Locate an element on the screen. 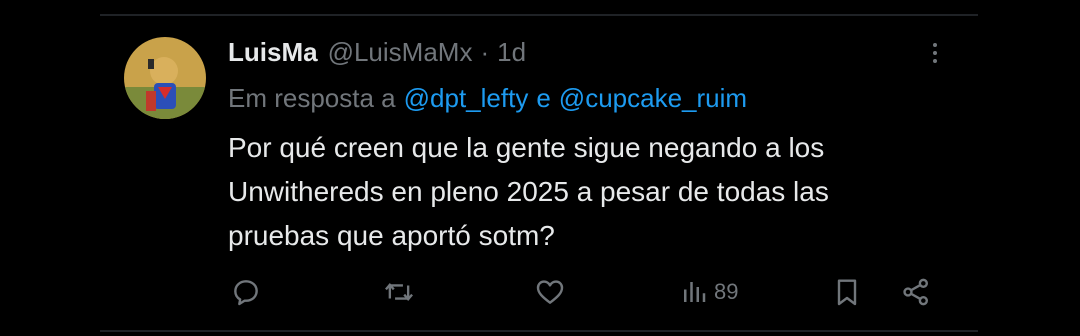  avatar is located at coordinates (165, 78).